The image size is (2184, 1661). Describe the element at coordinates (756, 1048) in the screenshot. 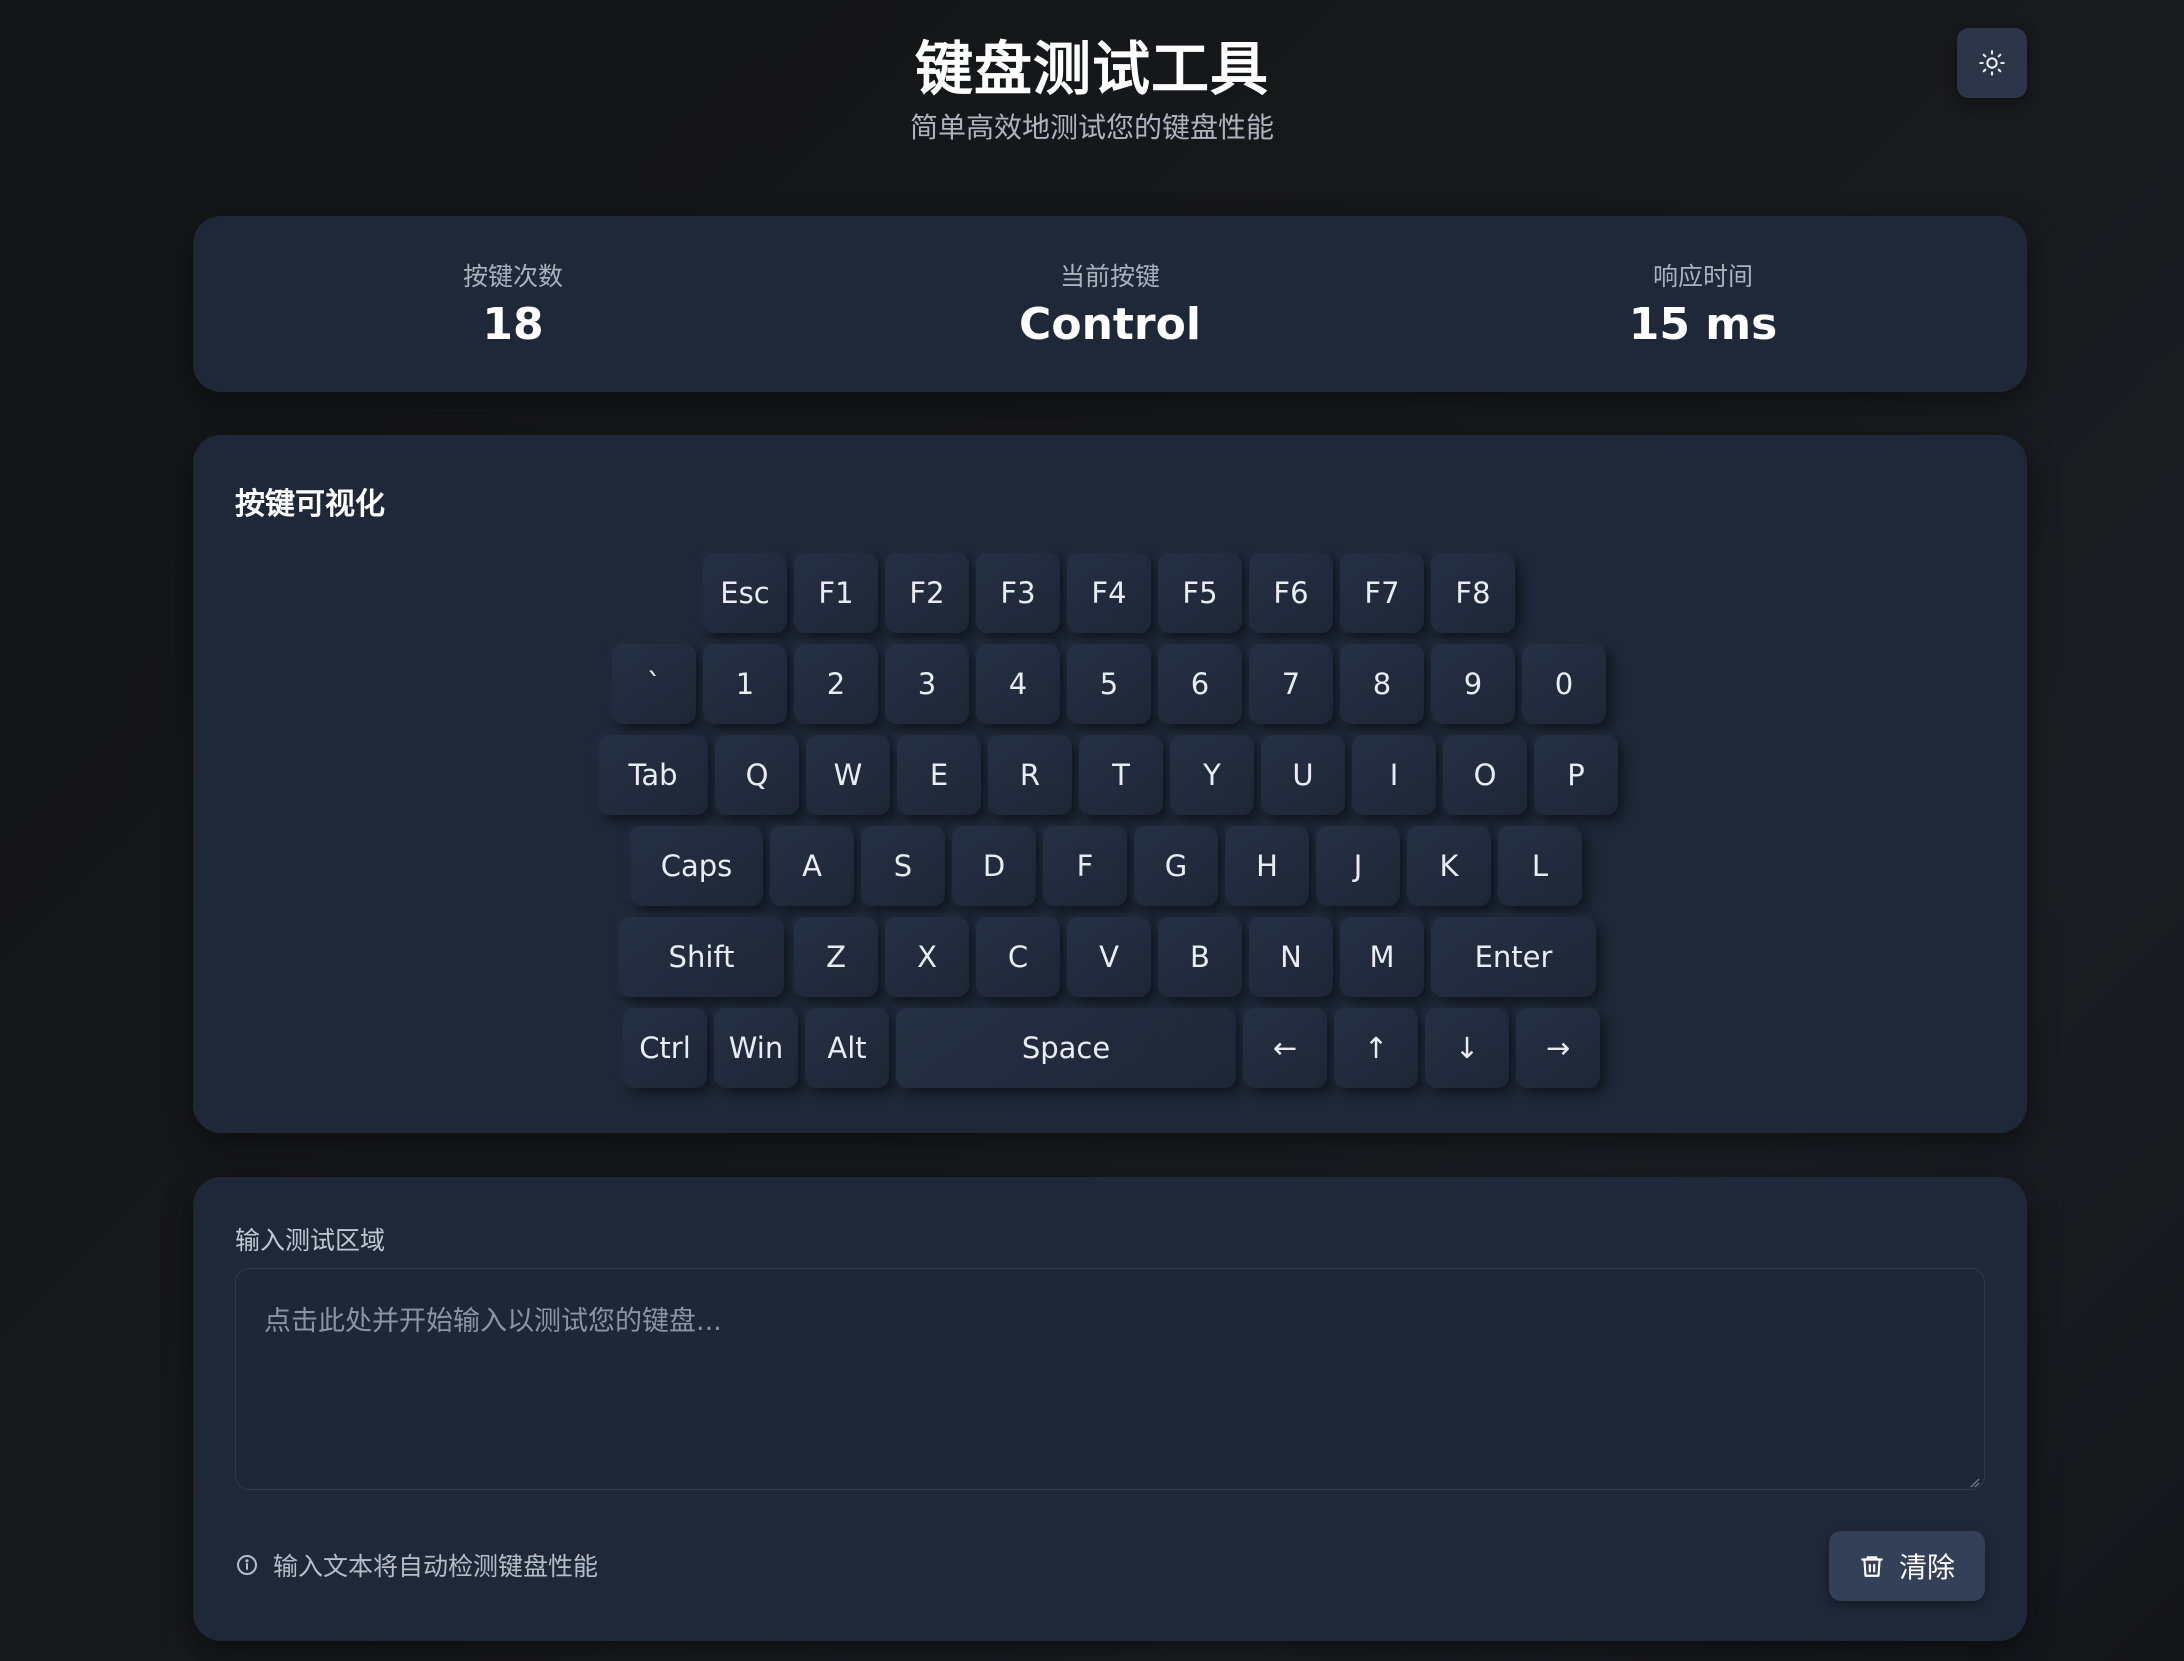

I see `key-win: Win` at that location.